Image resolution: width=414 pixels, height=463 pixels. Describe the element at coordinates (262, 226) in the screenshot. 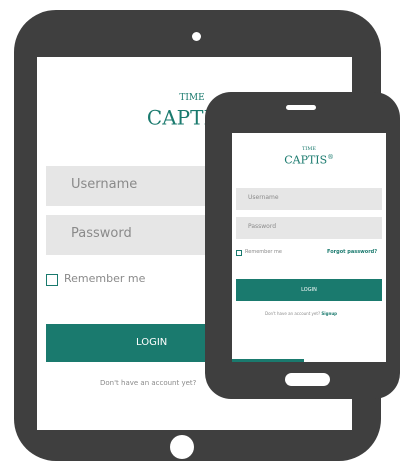

I see `phone-password-placeholder: Password` at that location.